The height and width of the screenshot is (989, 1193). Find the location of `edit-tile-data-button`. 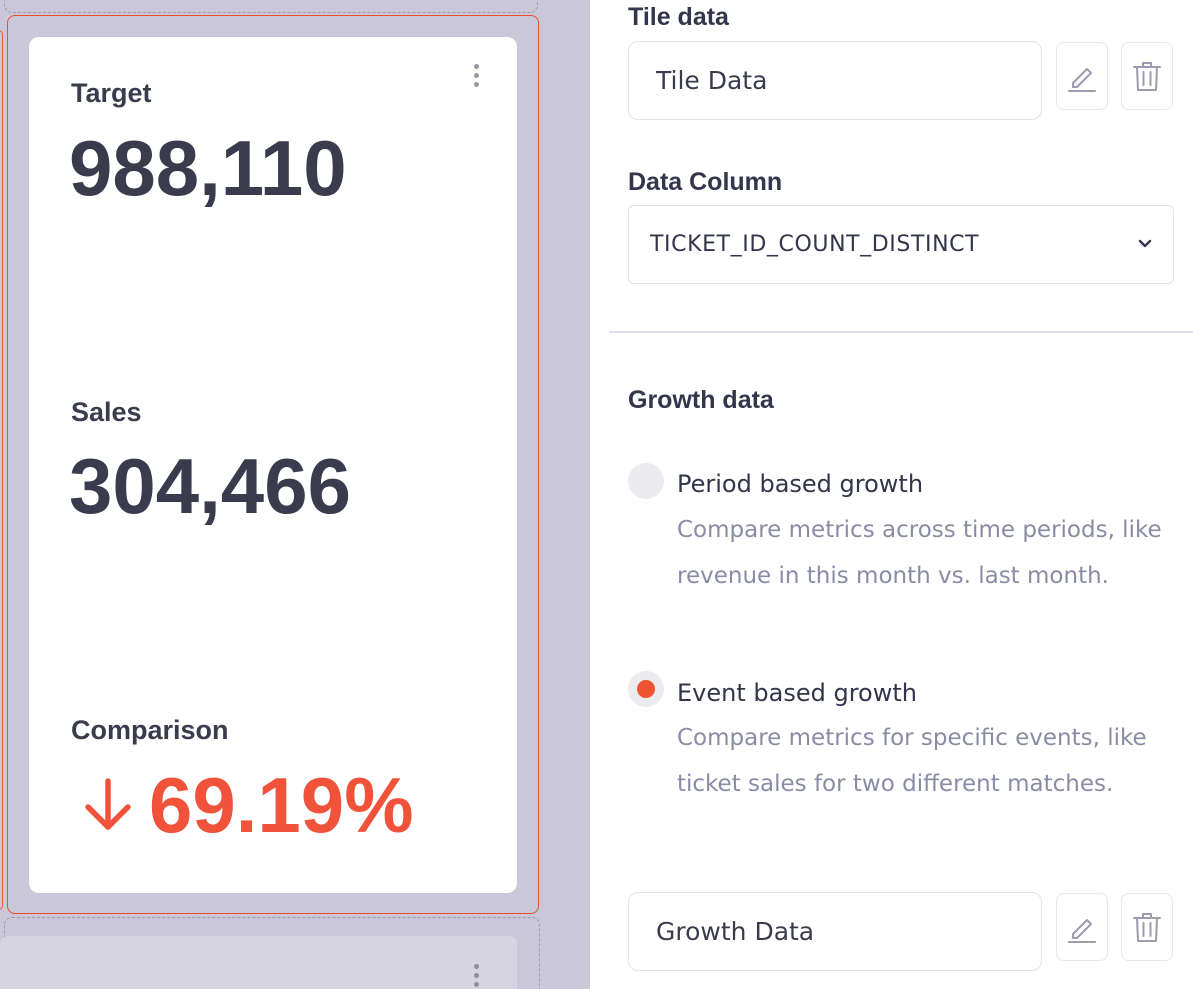

edit-tile-data-button is located at coordinates (1082, 76).